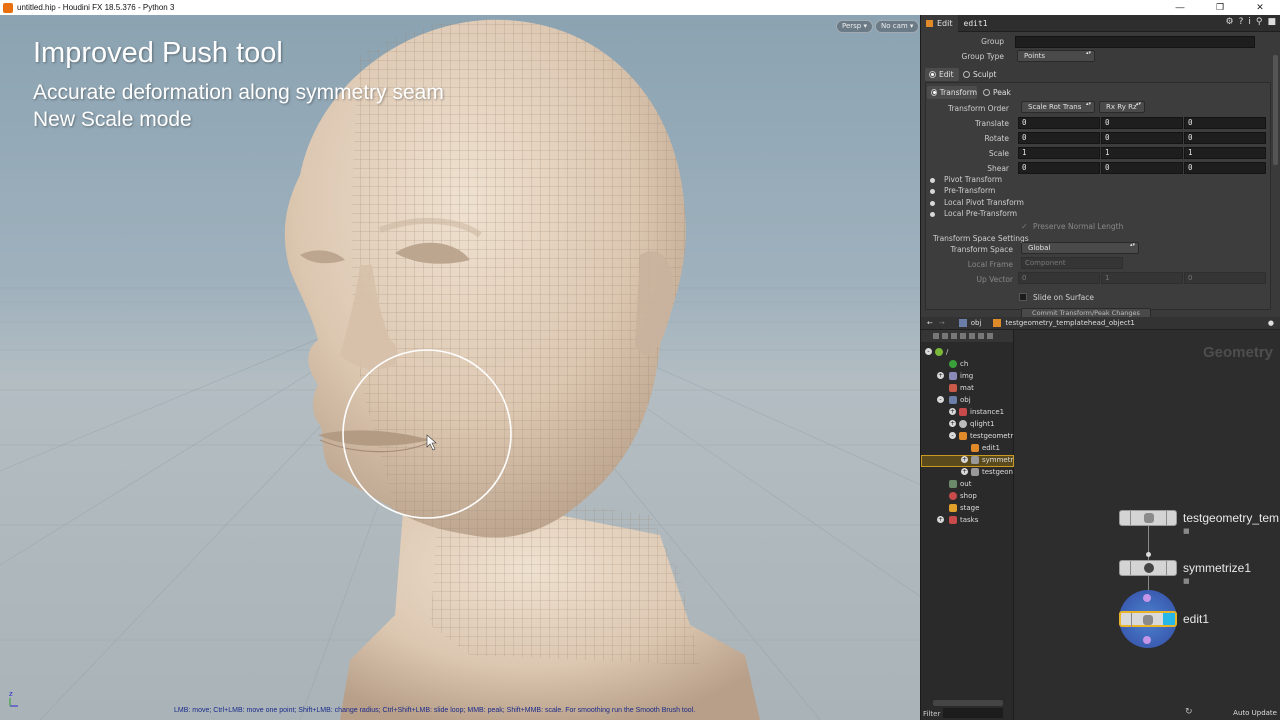 The image size is (1280, 720). Describe the element at coordinates (1059, 278) in the screenshot. I see `up-vector-x-field: 0` at that location.